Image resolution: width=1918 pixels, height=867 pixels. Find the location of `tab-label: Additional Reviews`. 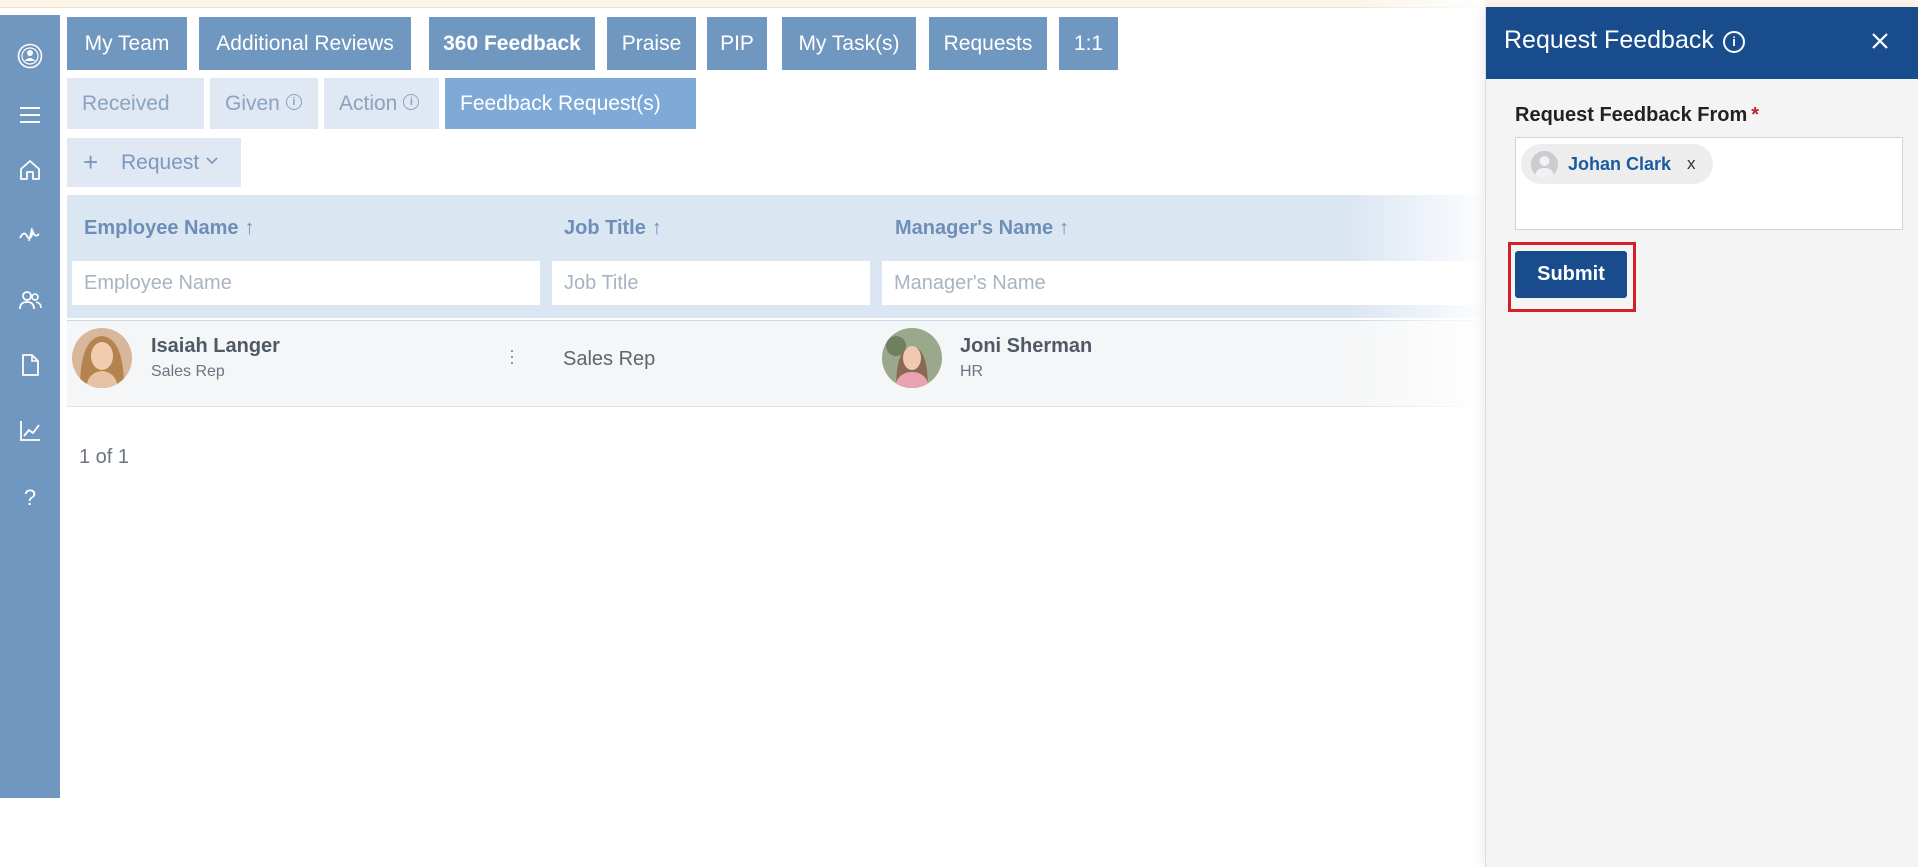

tab-label: Additional Reviews is located at coordinates (305, 43).